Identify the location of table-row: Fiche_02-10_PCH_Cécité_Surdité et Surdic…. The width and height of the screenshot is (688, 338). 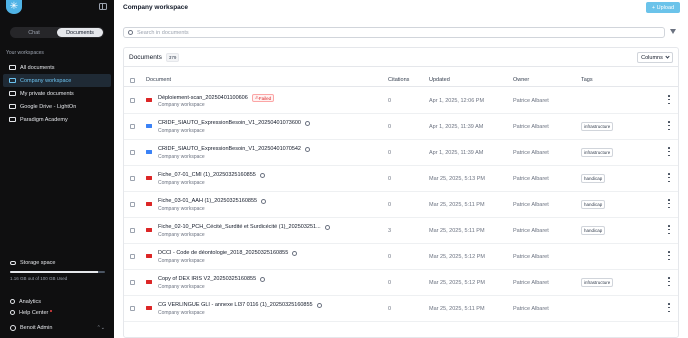
(401, 231).